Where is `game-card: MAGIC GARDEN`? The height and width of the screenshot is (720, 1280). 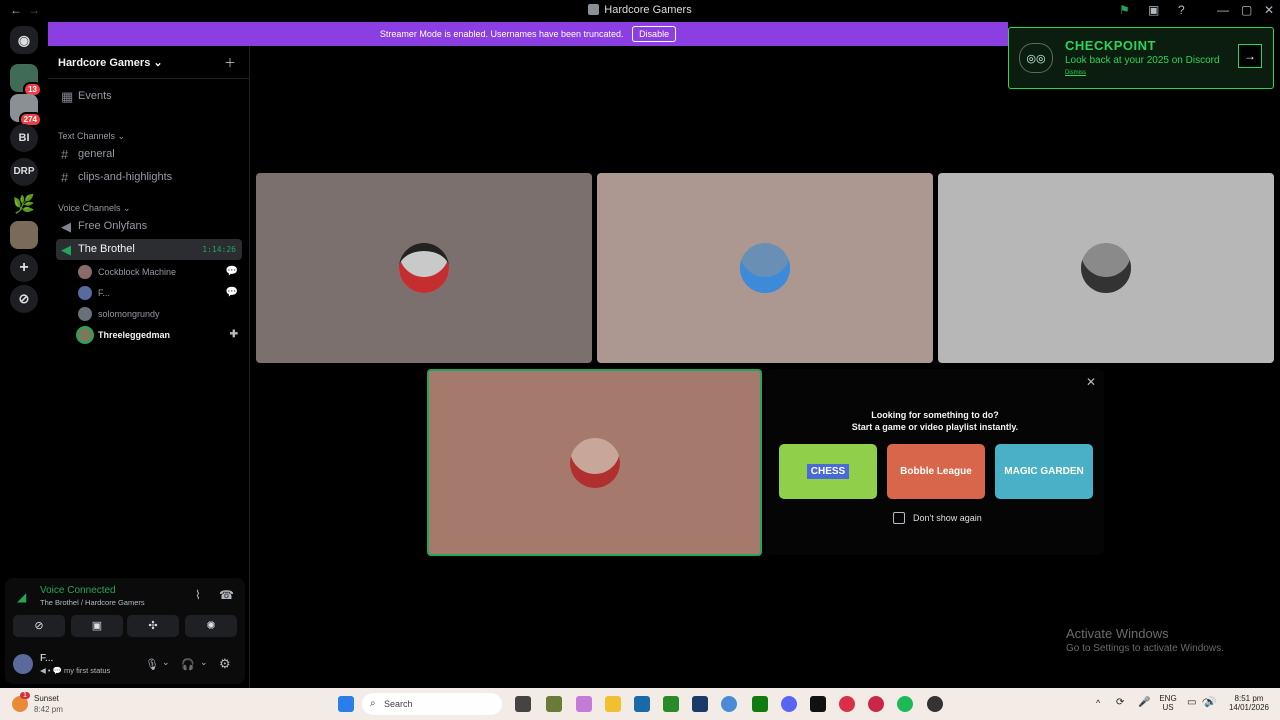
game-card: MAGIC GARDEN is located at coordinates (1044, 471).